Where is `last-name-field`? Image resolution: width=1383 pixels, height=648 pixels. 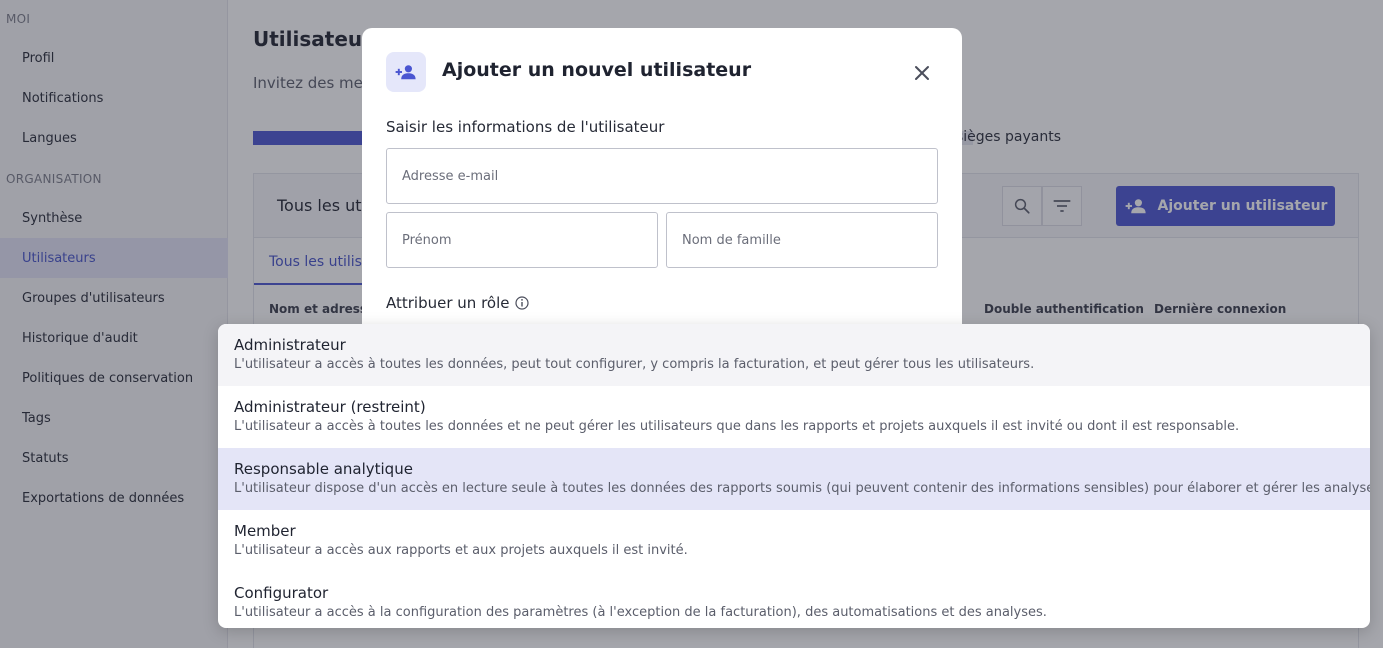
last-name-field is located at coordinates (802, 240).